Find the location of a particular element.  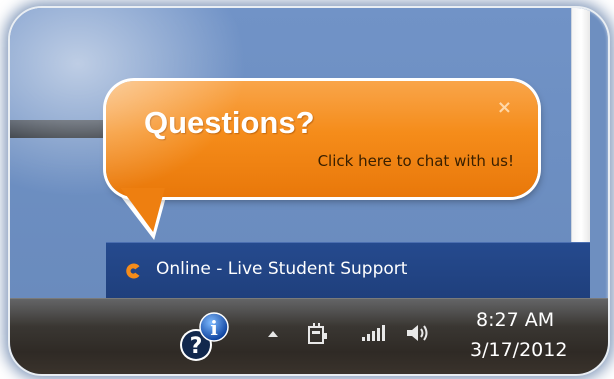

chat-status-bar: Online - Live Student Support is located at coordinates (348, 270).